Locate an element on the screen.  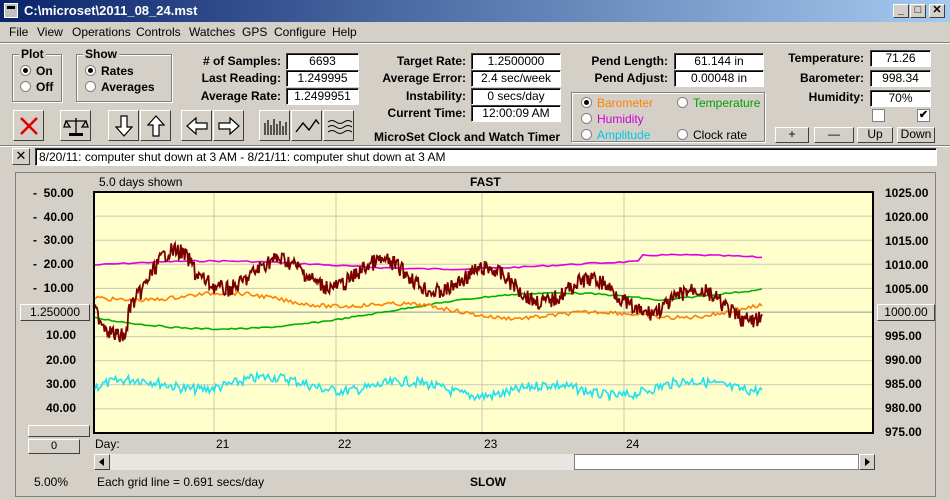
humidity-label: Humidity: is located at coordinates (836, 97).